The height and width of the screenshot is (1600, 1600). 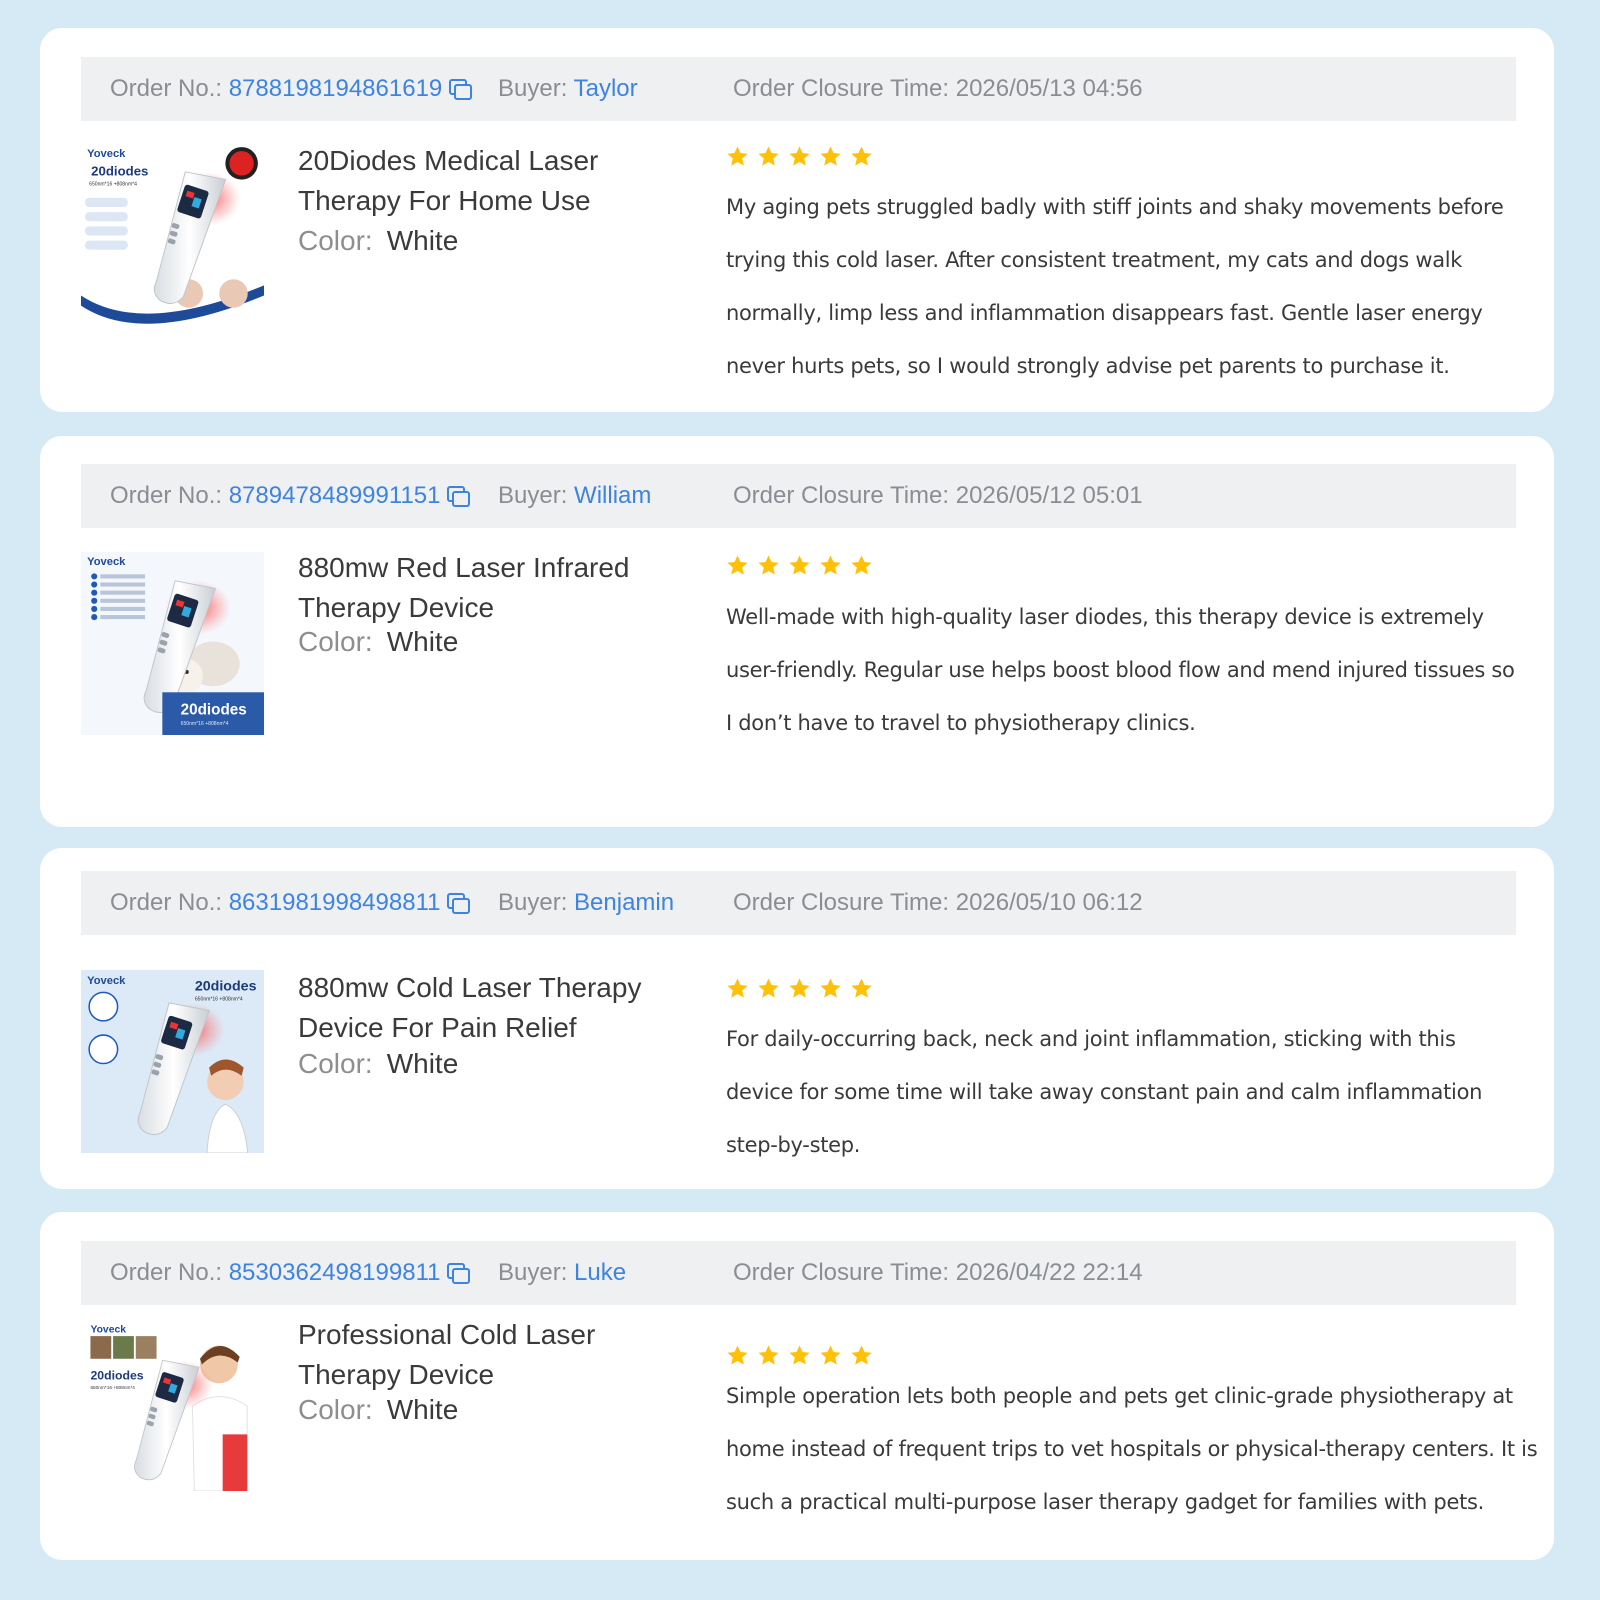 I want to click on closure-time: 2026/05/12 05:01, so click(x=1049, y=495).